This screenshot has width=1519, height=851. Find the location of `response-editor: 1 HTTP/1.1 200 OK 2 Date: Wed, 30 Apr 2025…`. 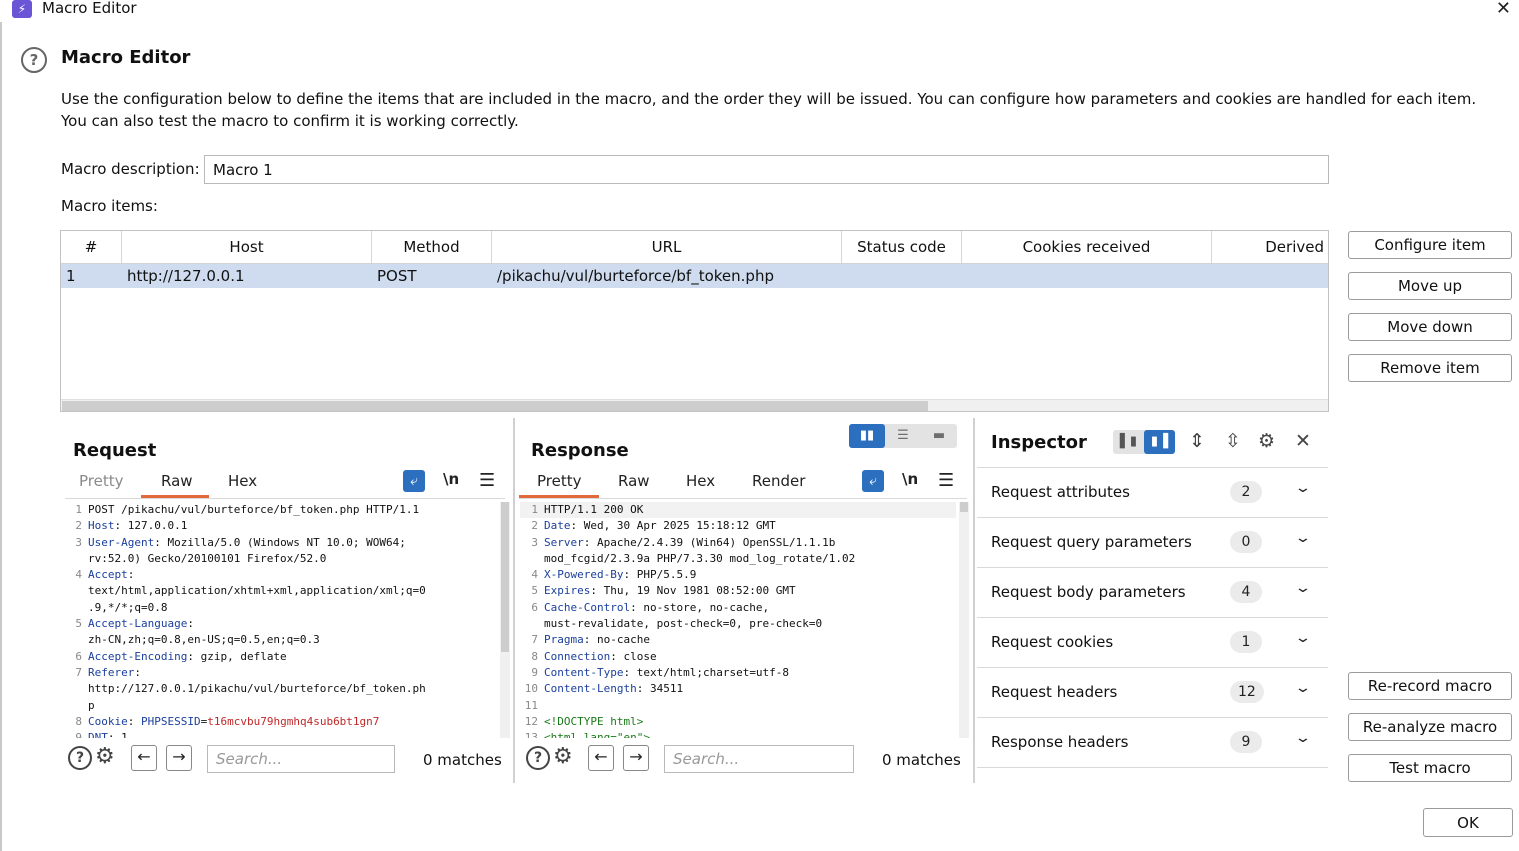

response-editor: 1 HTTP/1.1 200 OK 2 Date: Wed, 30 Apr 2025… is located at coordinates (738, 620).